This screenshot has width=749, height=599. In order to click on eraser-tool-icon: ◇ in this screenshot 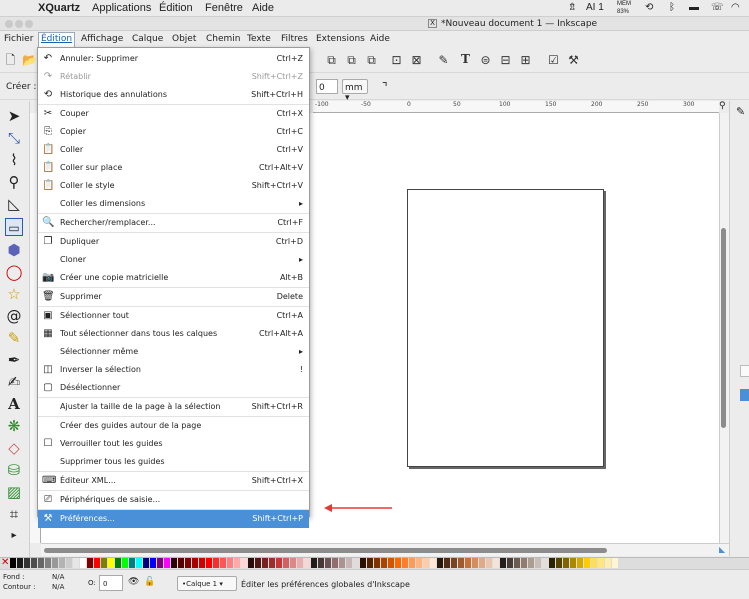, I will do `click(14, 448)`.